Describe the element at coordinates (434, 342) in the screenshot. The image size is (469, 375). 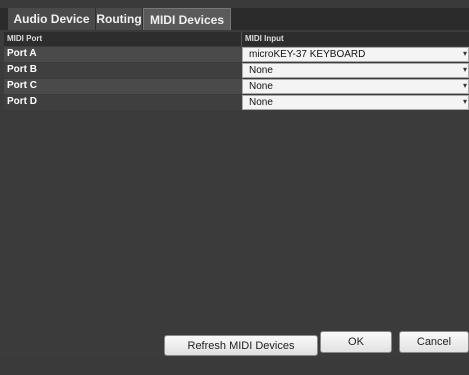
I see `cancel-button: Cancel` at that location.